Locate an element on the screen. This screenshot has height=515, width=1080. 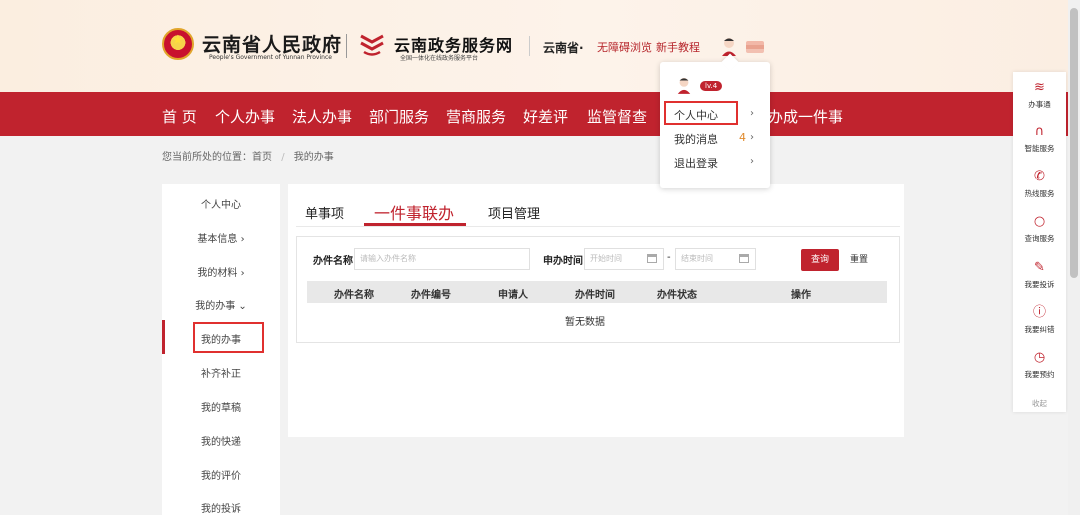
national-emblem-icon is located at coordinates (178, 44).